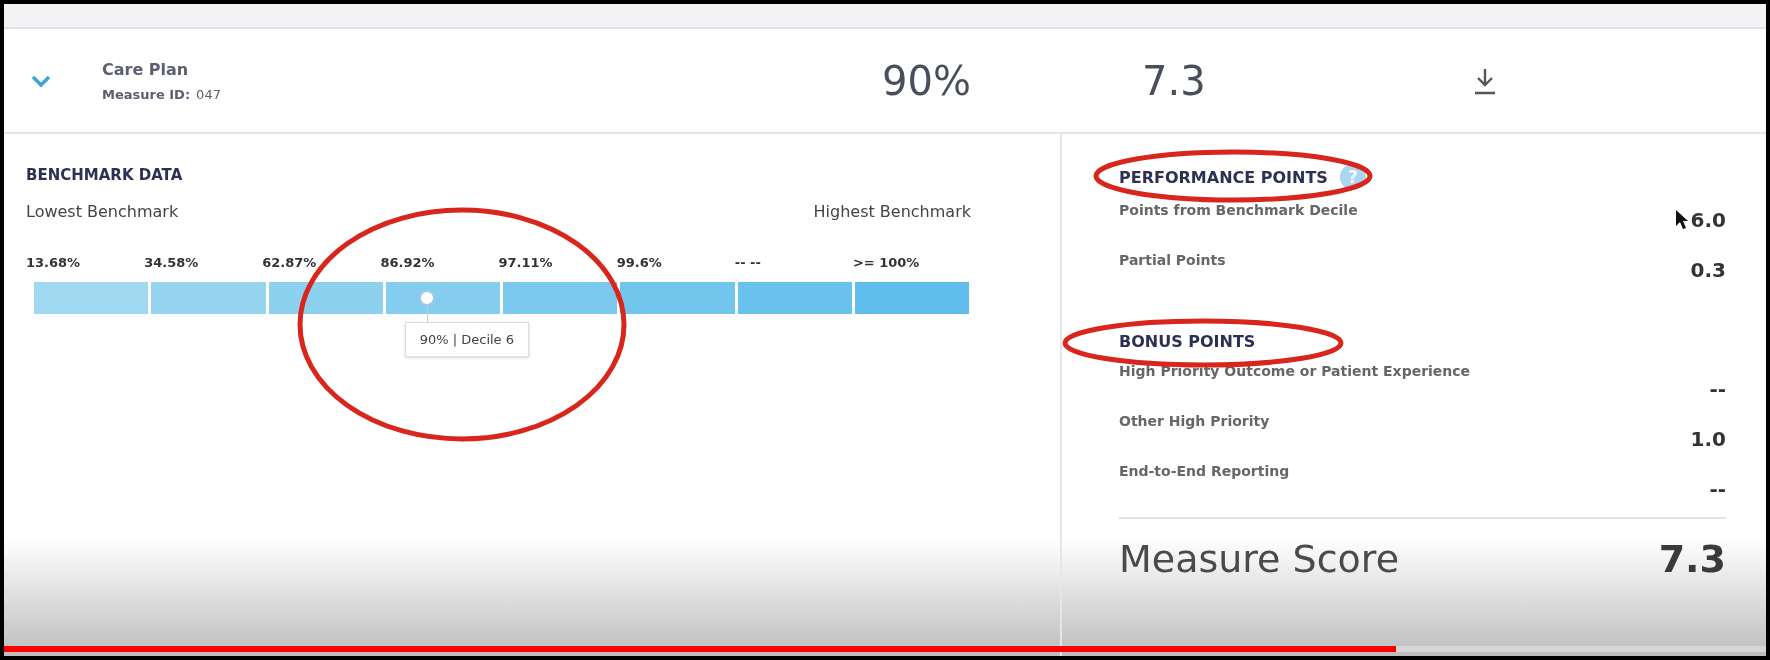 Image resolution: width=1770 pixels, height=660 pixels. Describe the element at coordinates (927, 80) in the screenshot. I see `performance-rate: 90%` at that location.